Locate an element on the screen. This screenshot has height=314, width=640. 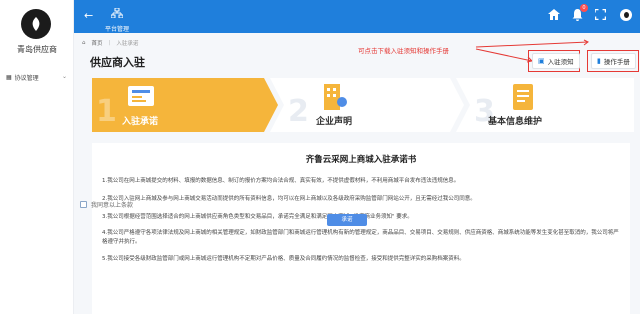
sidebar-item-agreement: ▦ 协议管理 ⌄ is located at coordinates (36, 77).